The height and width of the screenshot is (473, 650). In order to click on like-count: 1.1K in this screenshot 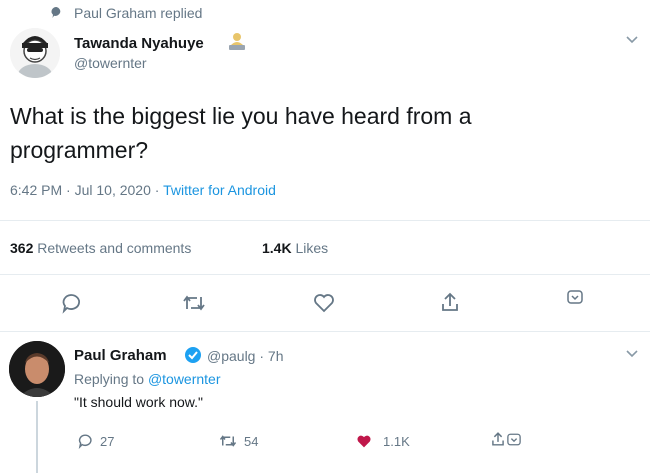, I will do `click(396, 441)`.